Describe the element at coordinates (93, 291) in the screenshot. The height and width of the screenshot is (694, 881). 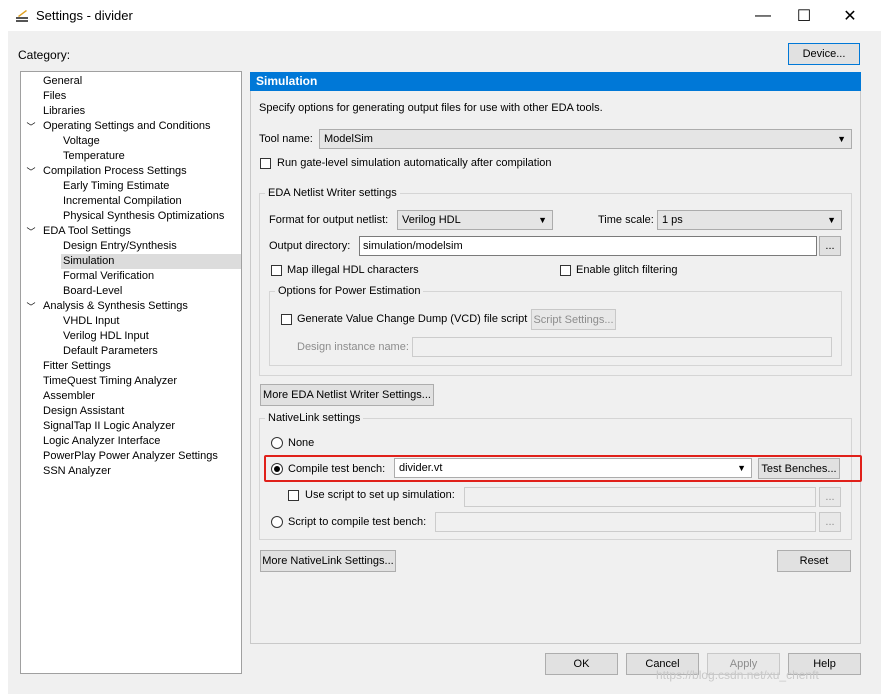
I see `tree-item-label: Board-Level` at that location.